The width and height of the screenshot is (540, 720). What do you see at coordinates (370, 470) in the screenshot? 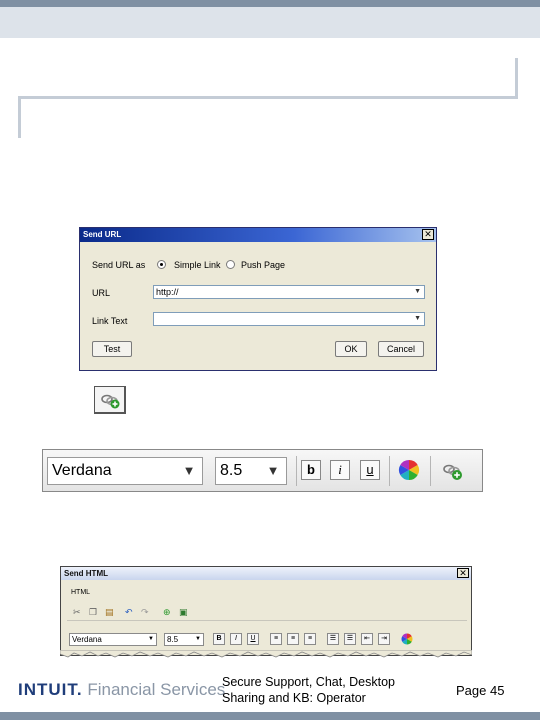
I see `underline-button: u` at bounding box center [370, 470].